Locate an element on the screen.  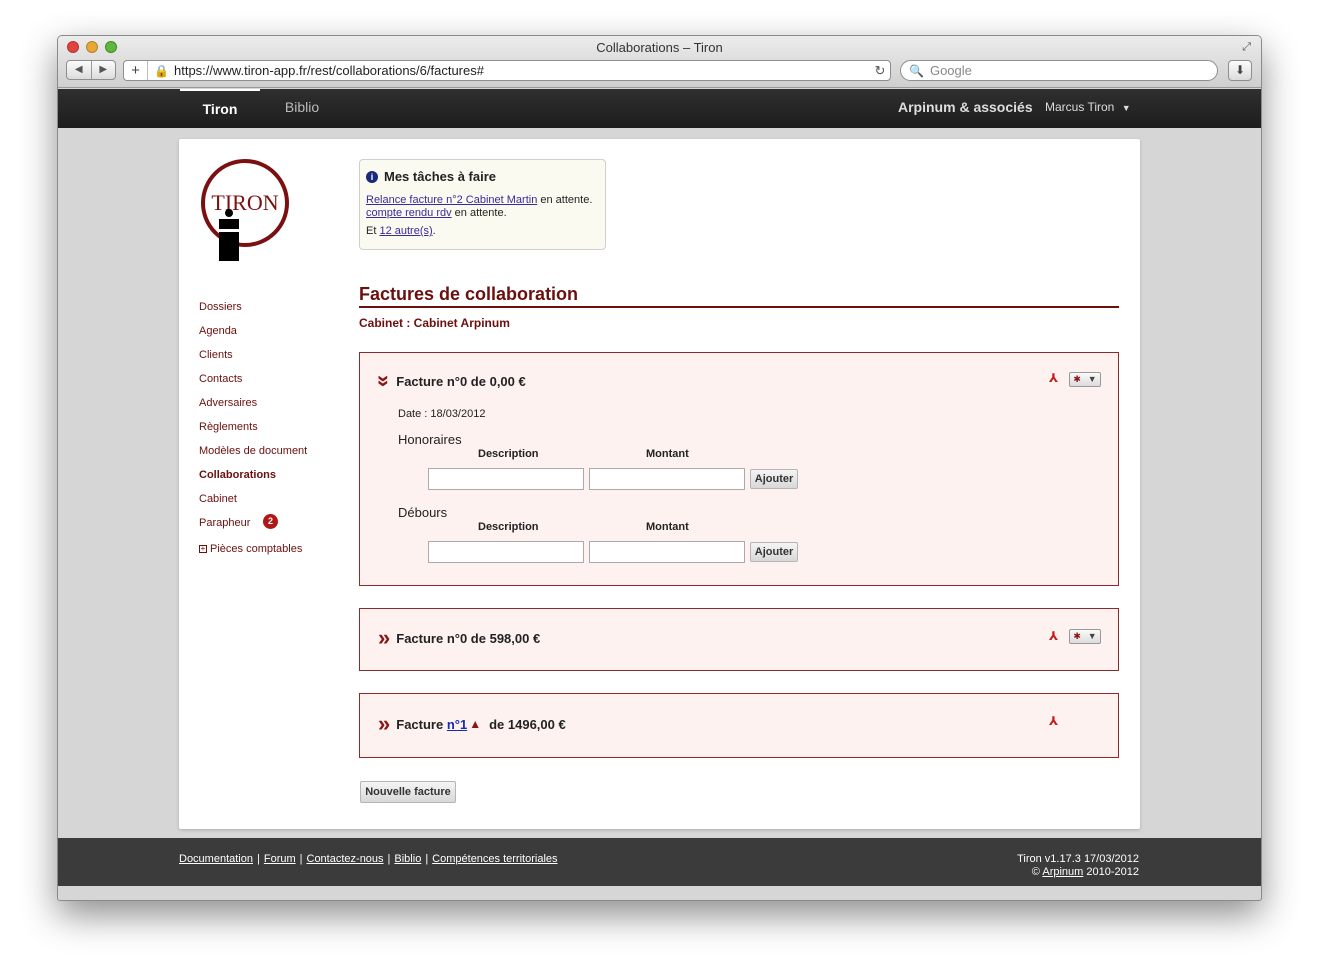
chevron-down-icon: » is located at coordinates (384, 381).